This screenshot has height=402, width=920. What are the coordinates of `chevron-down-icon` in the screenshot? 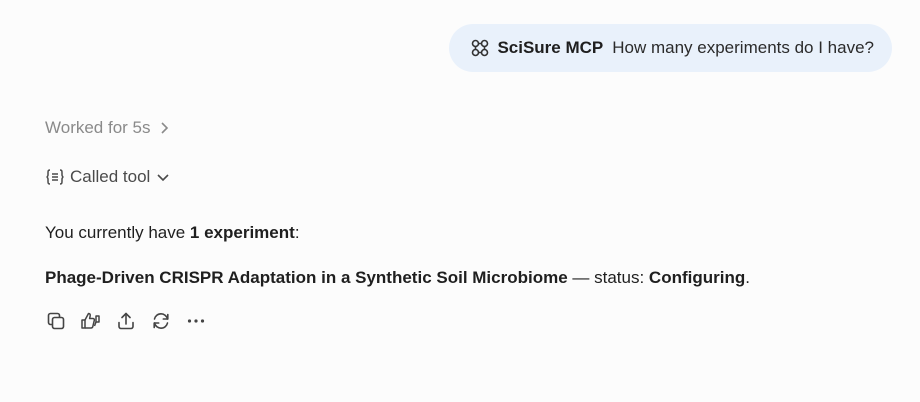 It's located at (163, 177).